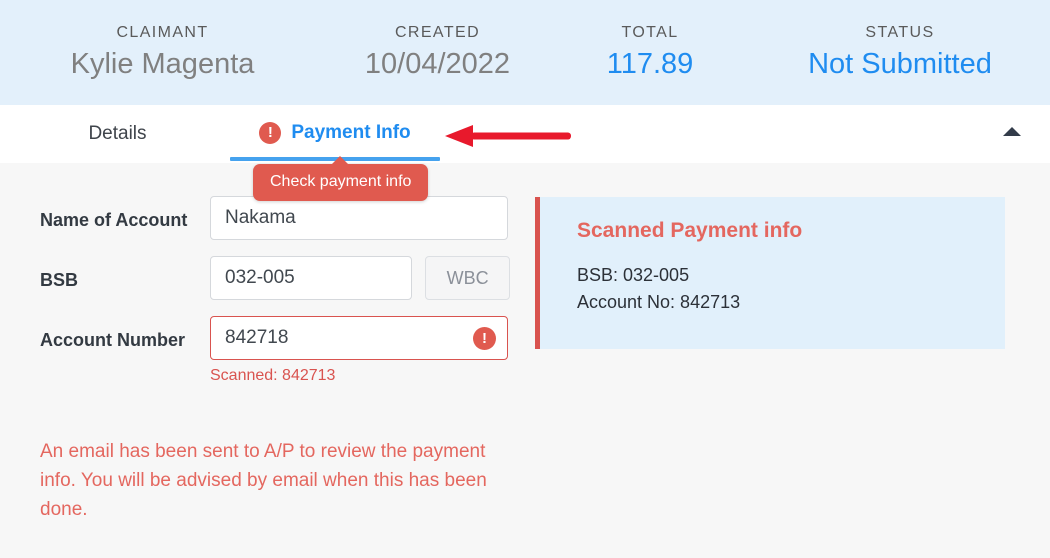  I want to click on summary-value-claimant: Kylie Magenta, so click(162, 64).